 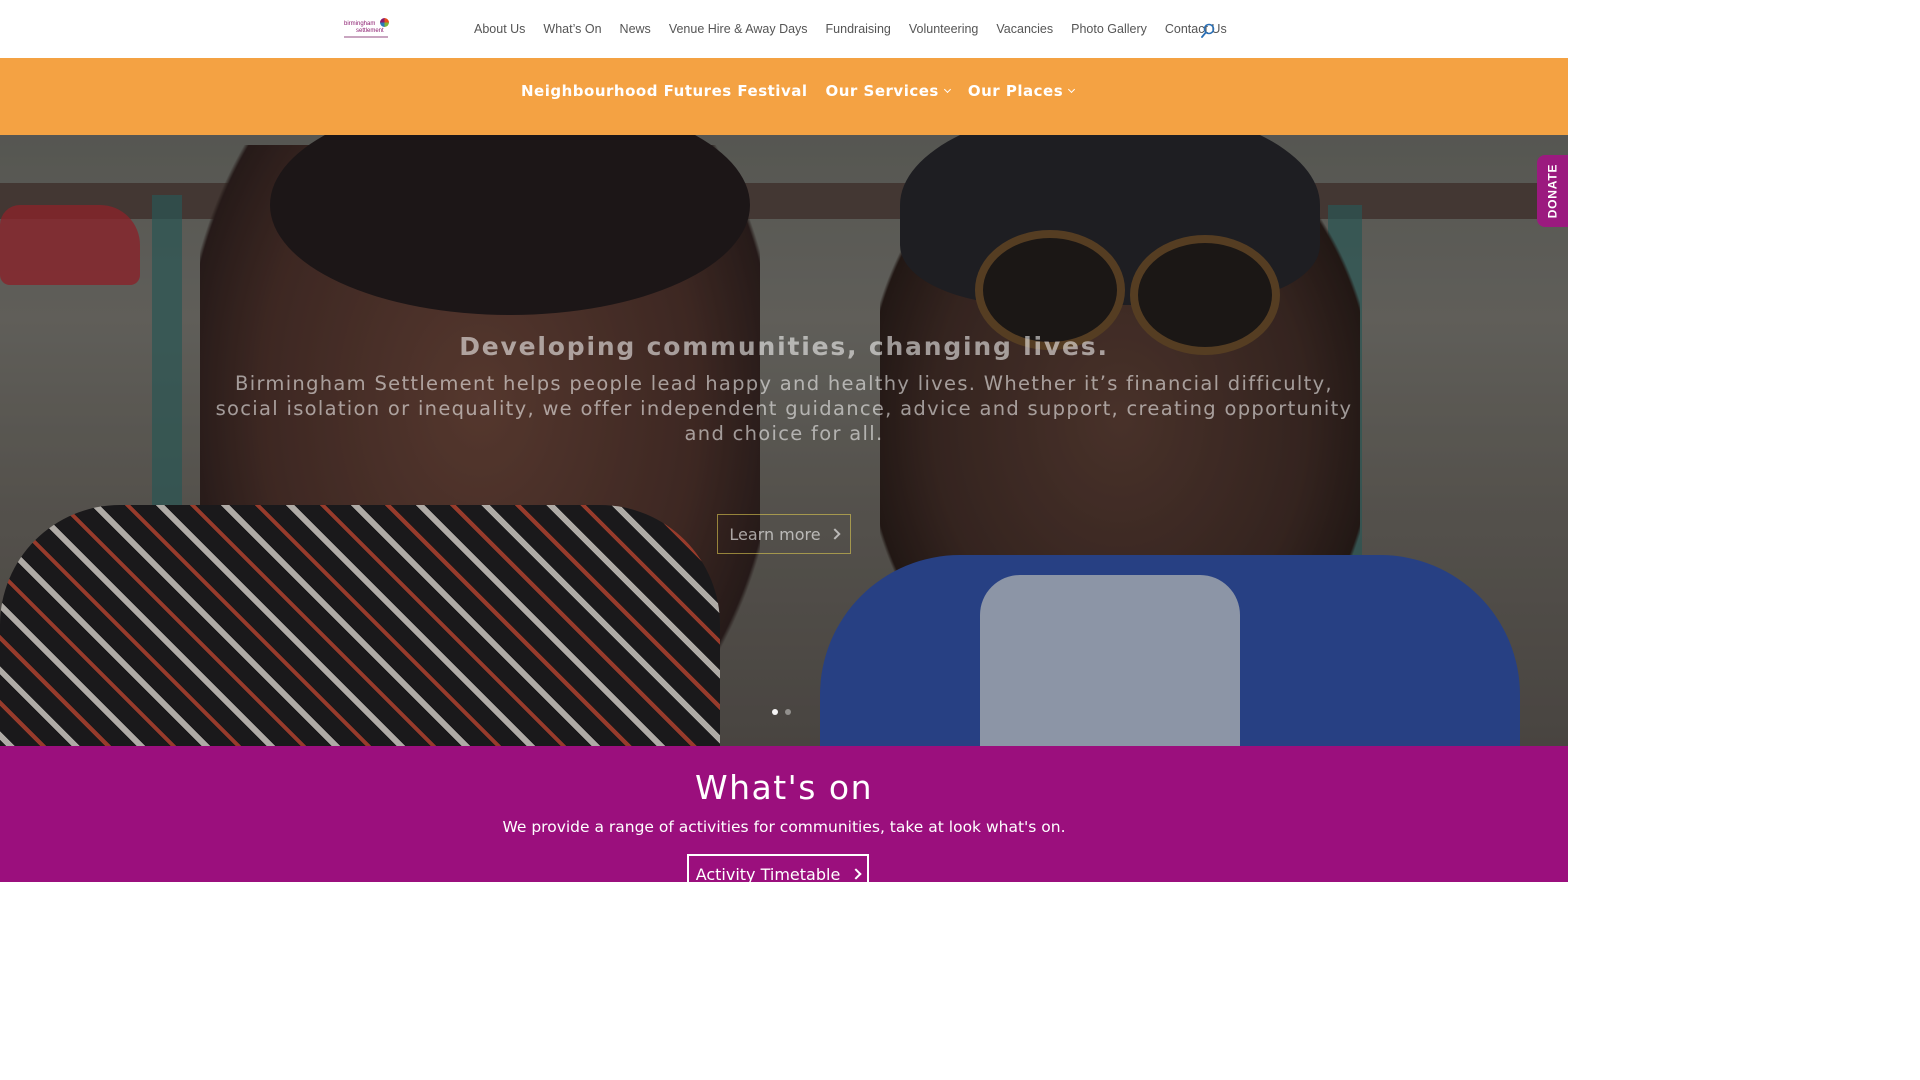 I want to click on learn-more-button: Learn more, so click(x=784, y=534).